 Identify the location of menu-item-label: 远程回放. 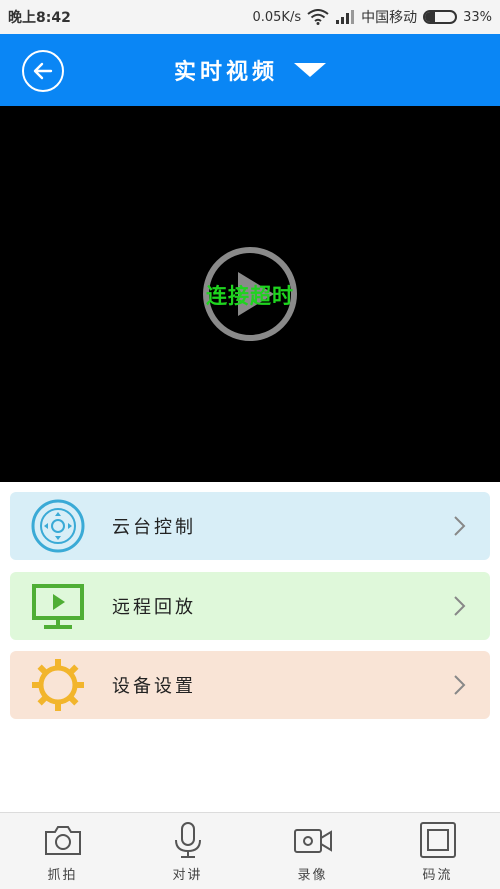
(154, 607).